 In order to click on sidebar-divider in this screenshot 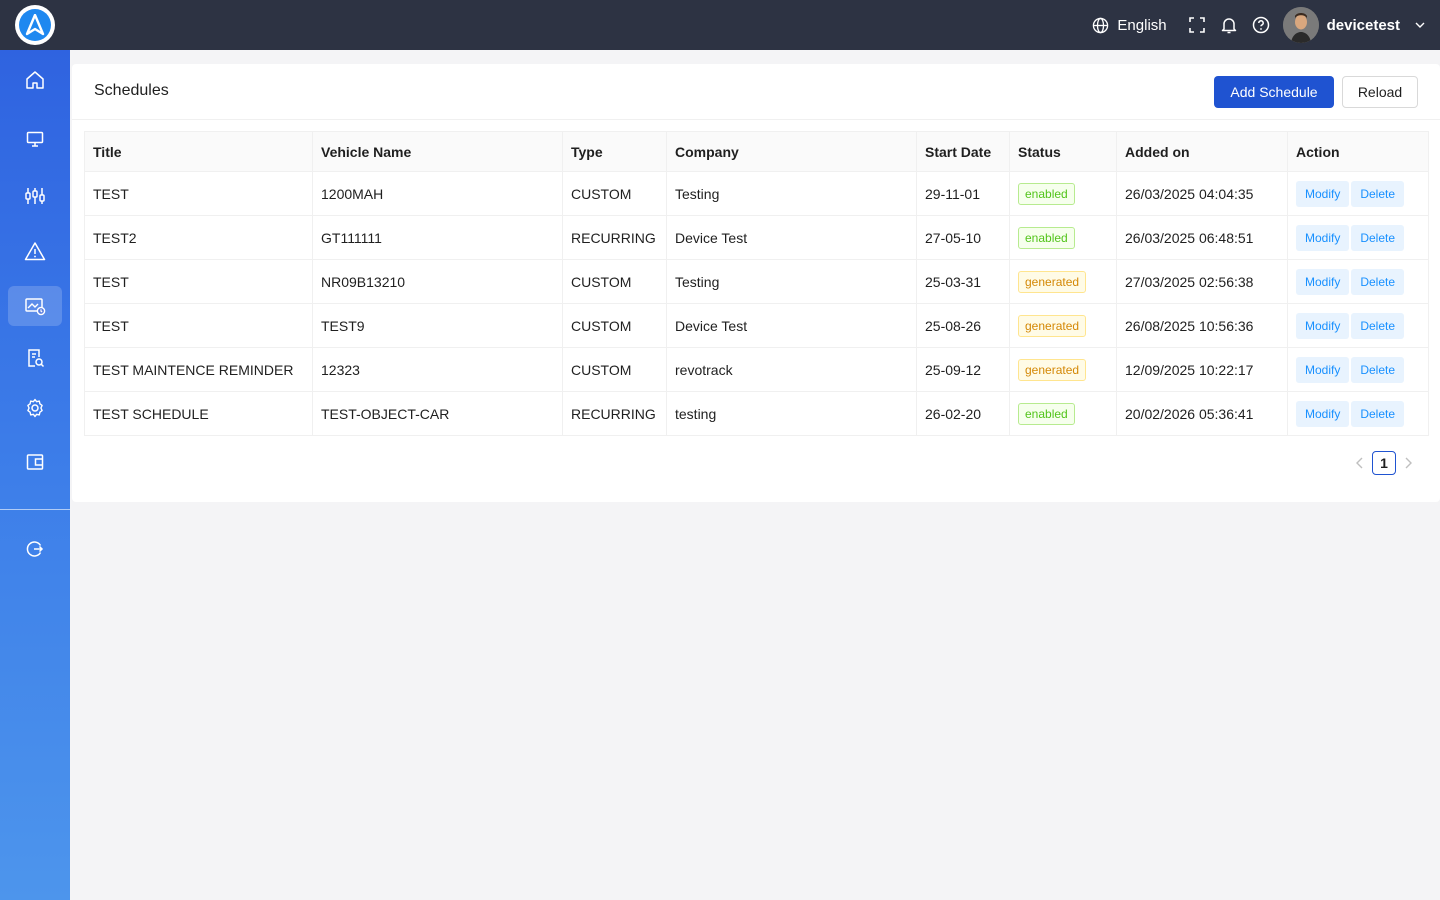, I will do `click(35, 509)`.